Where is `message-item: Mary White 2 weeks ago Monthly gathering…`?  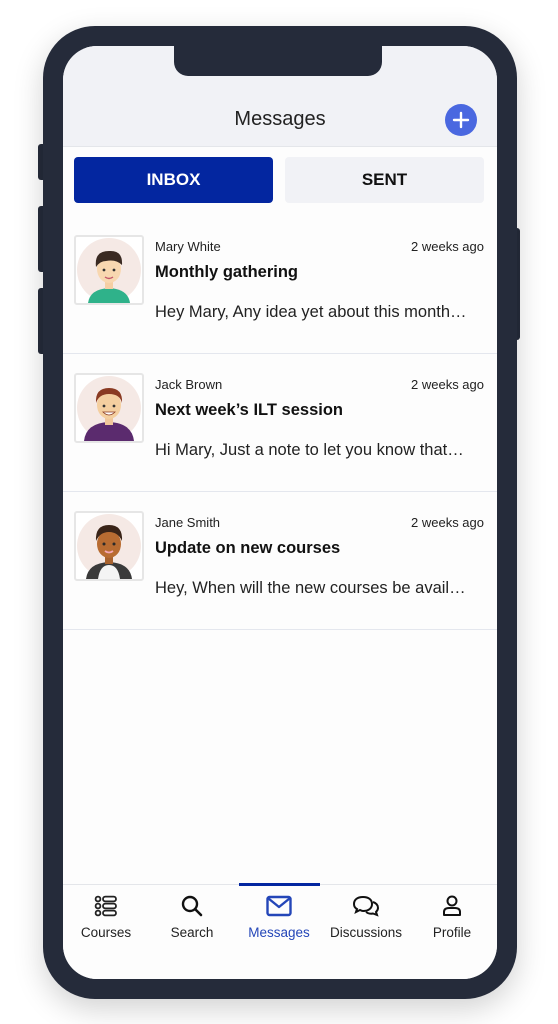 message-item: Mary White 2 weeks ago Monthly gathering… is located at coordinates (280, 285).